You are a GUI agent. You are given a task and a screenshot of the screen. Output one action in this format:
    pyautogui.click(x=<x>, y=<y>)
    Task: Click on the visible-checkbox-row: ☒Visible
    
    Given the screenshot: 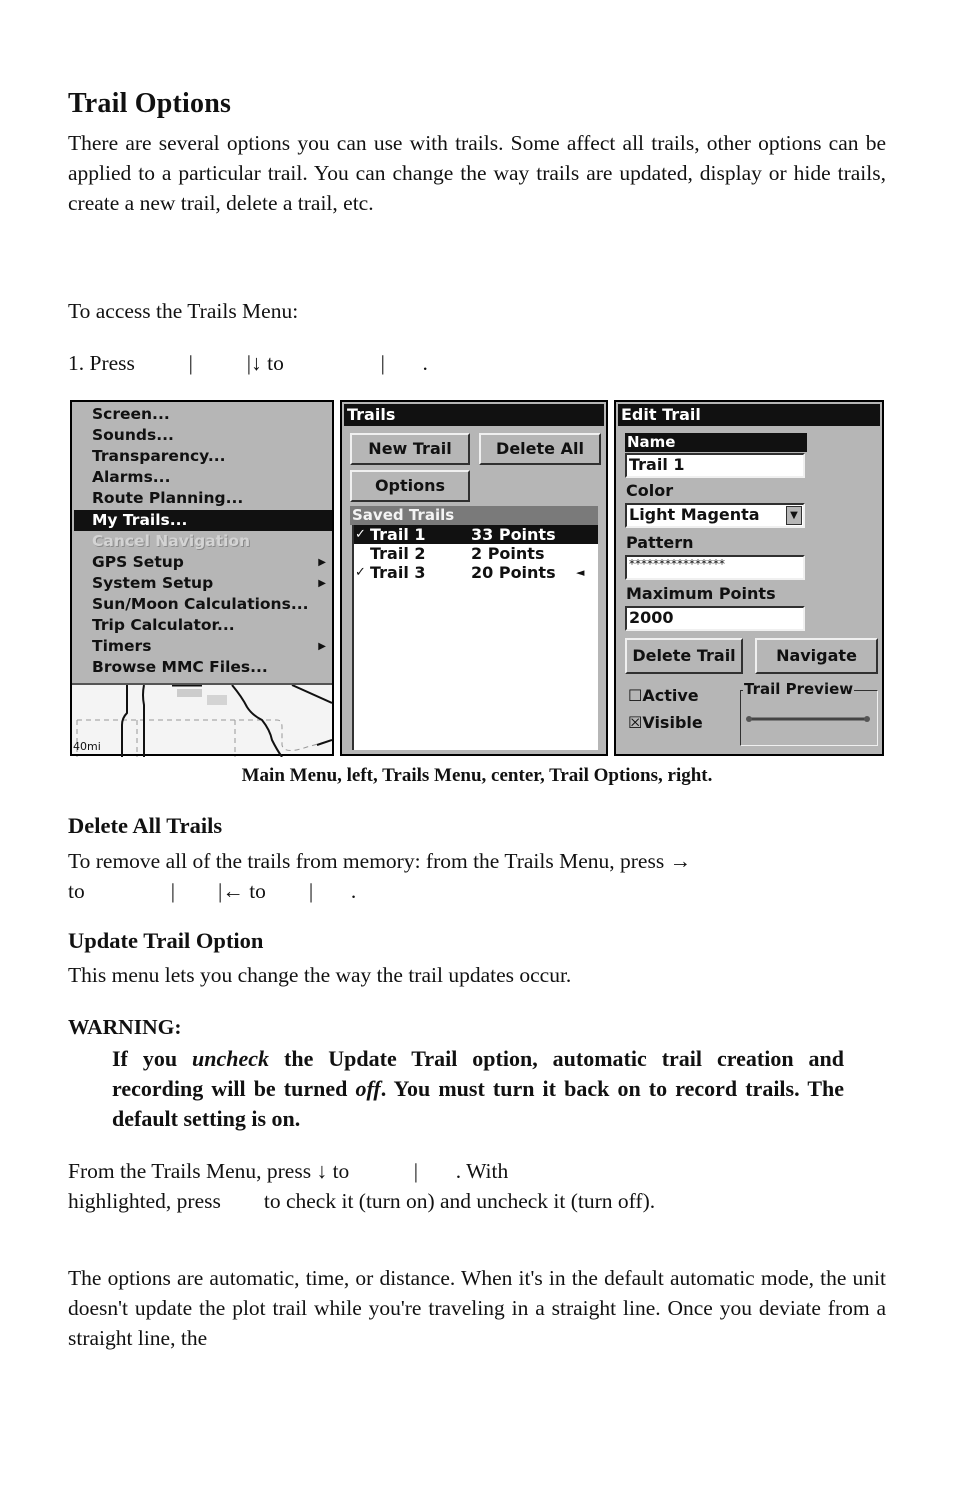 What is the action you would take?
    pyautogui.click(x=665, y=722)
    